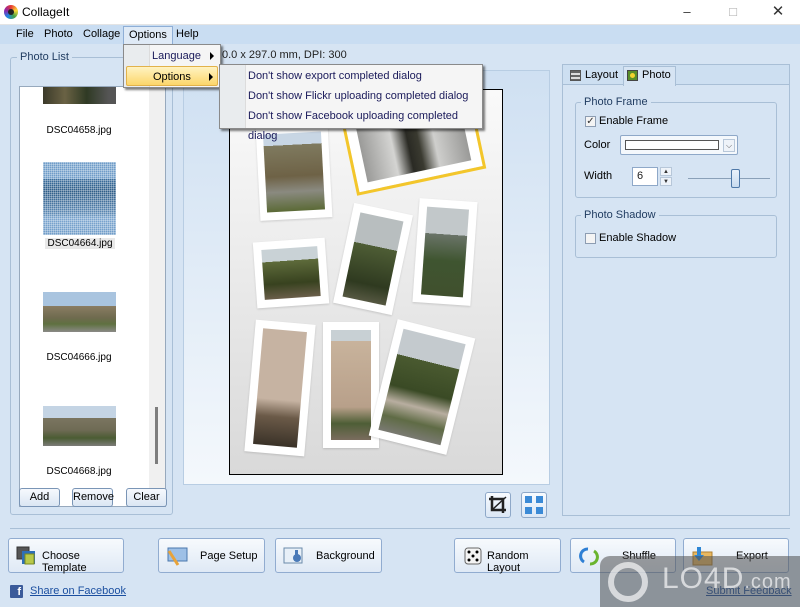 This screenshot has height=607, width=800. What do you see at coordinates (727, 578) in the screenshot?
I see `watermark-text: LO4D.com` at bounding box center [727, 578].